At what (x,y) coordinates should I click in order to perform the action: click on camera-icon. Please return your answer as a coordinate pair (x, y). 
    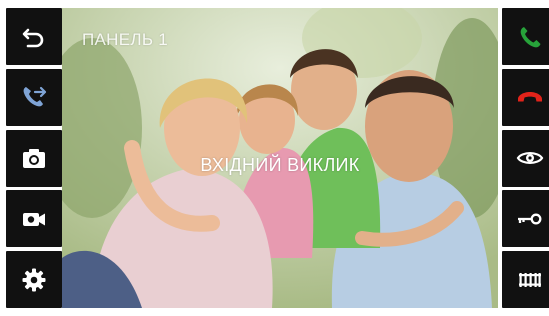
    Looking at the image, I should click on (34, 158).